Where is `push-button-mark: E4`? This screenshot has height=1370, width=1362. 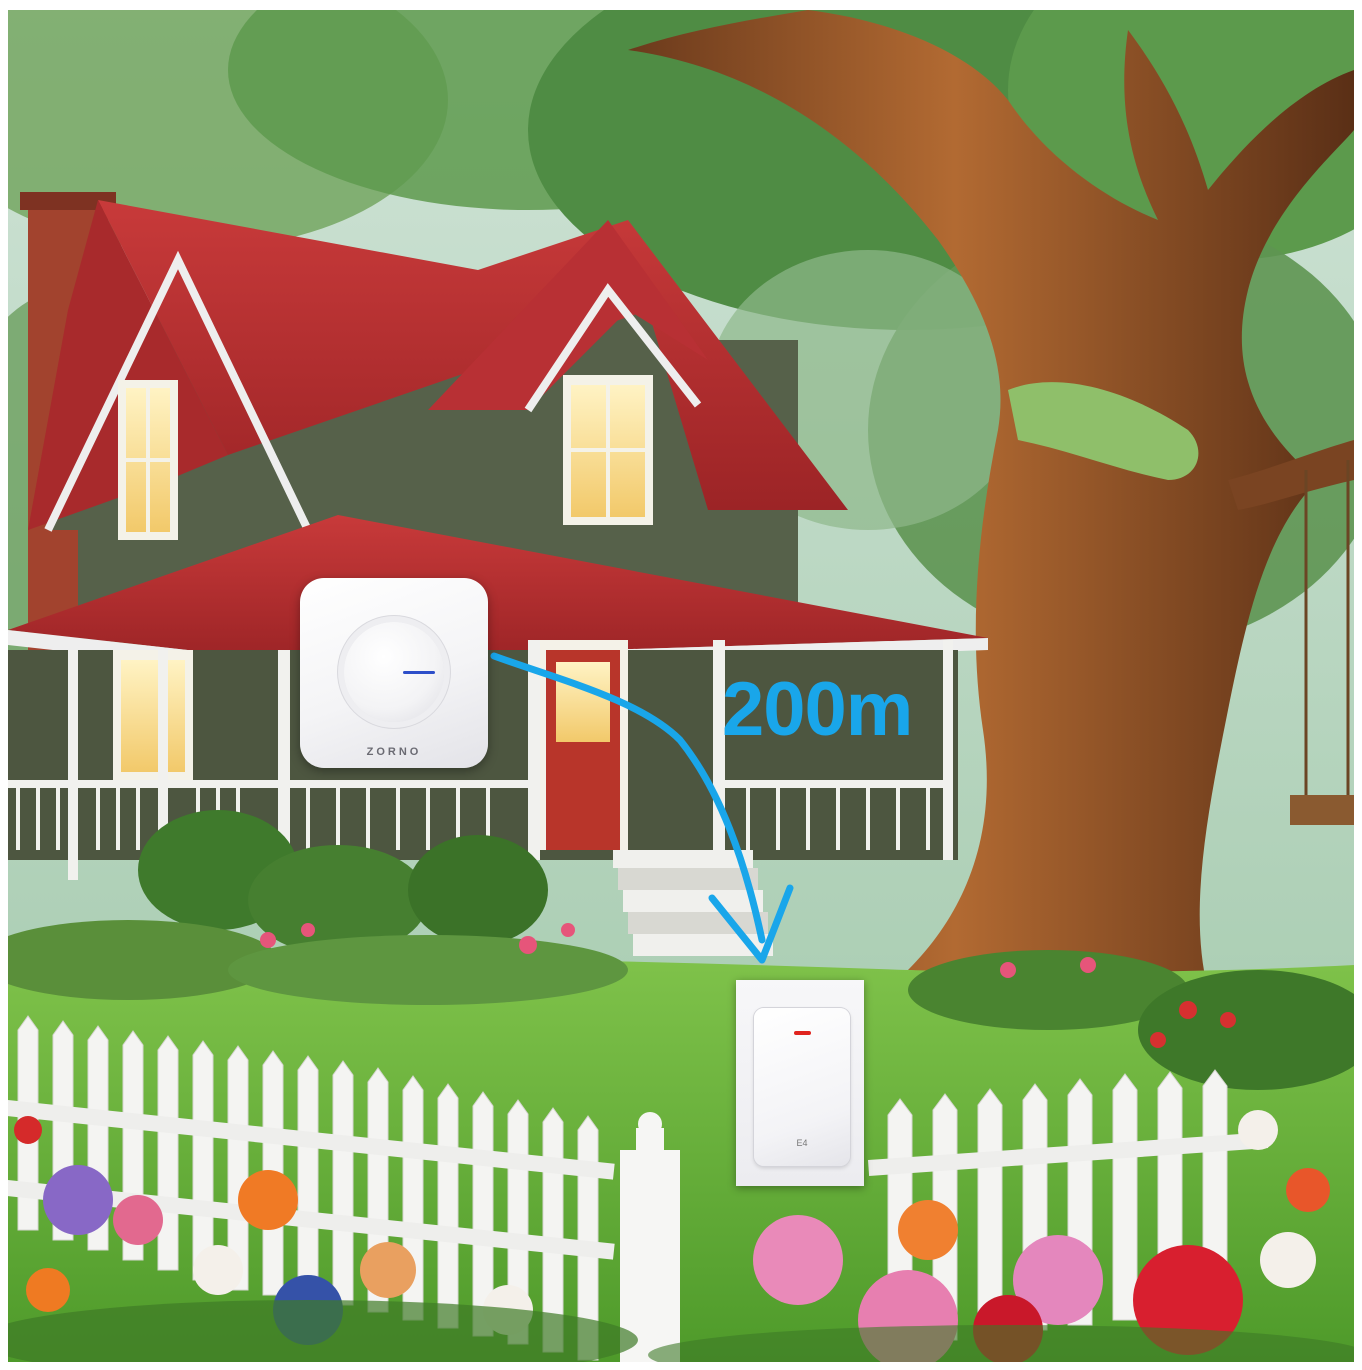
push-button-mark: E4 is located at coordinates (802, 1143).